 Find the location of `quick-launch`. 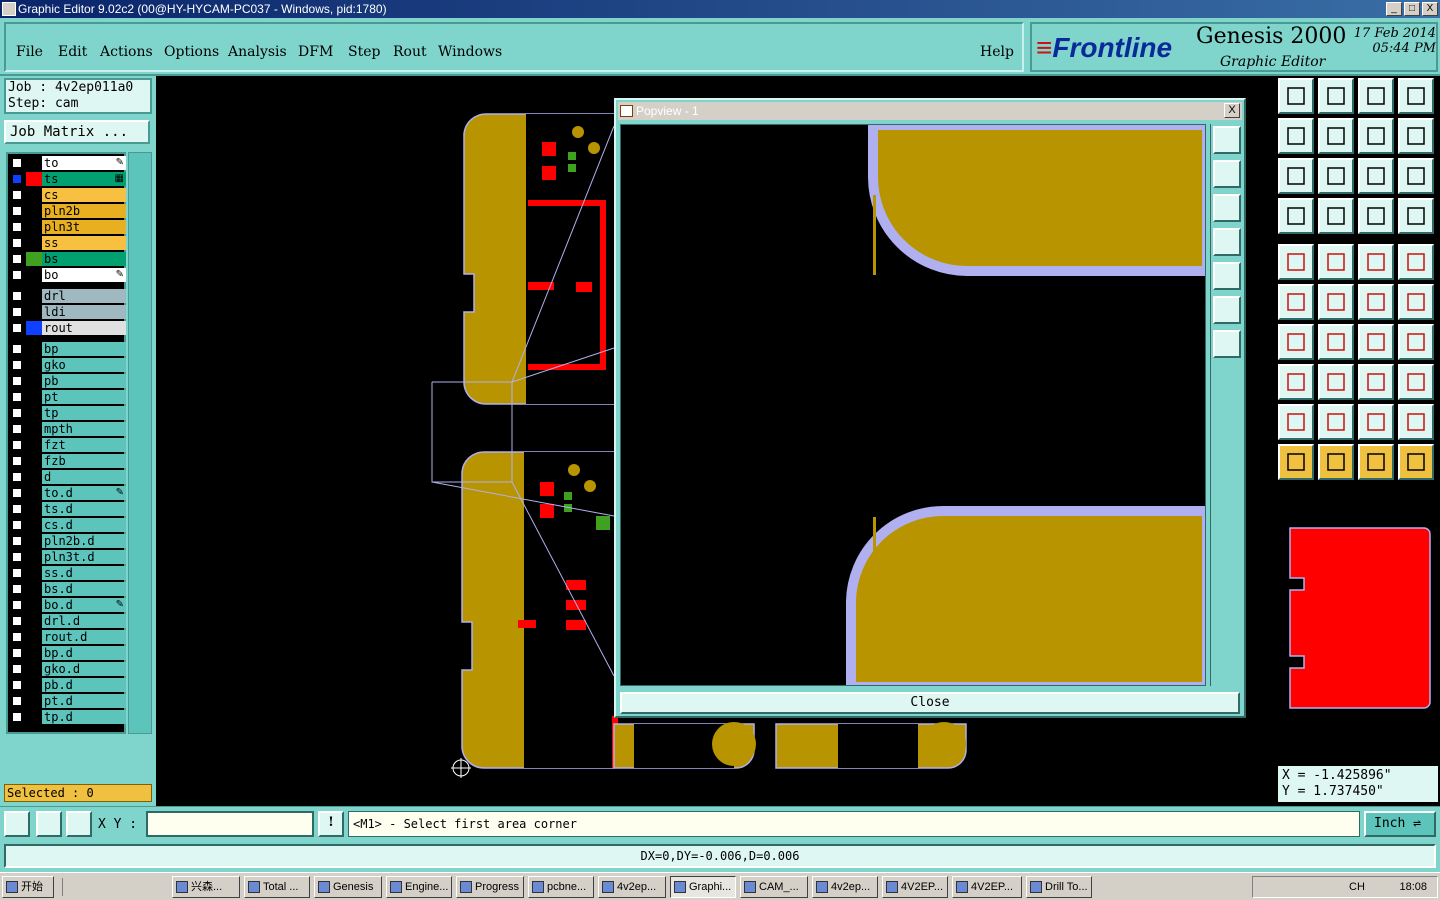

quick-launch is located at coordinates (112, 887).